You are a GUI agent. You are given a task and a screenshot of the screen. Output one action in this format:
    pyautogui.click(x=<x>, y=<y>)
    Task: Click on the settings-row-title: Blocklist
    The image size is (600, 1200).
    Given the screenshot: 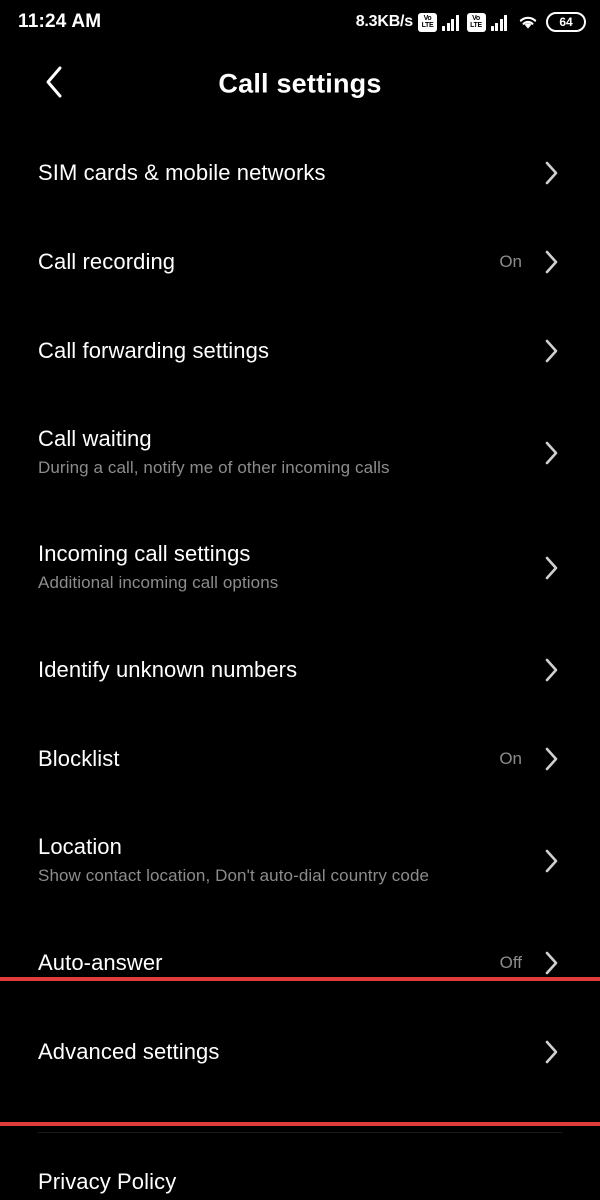 What is the action you would take?
    pyautogui.click(x=79, y=758)
    